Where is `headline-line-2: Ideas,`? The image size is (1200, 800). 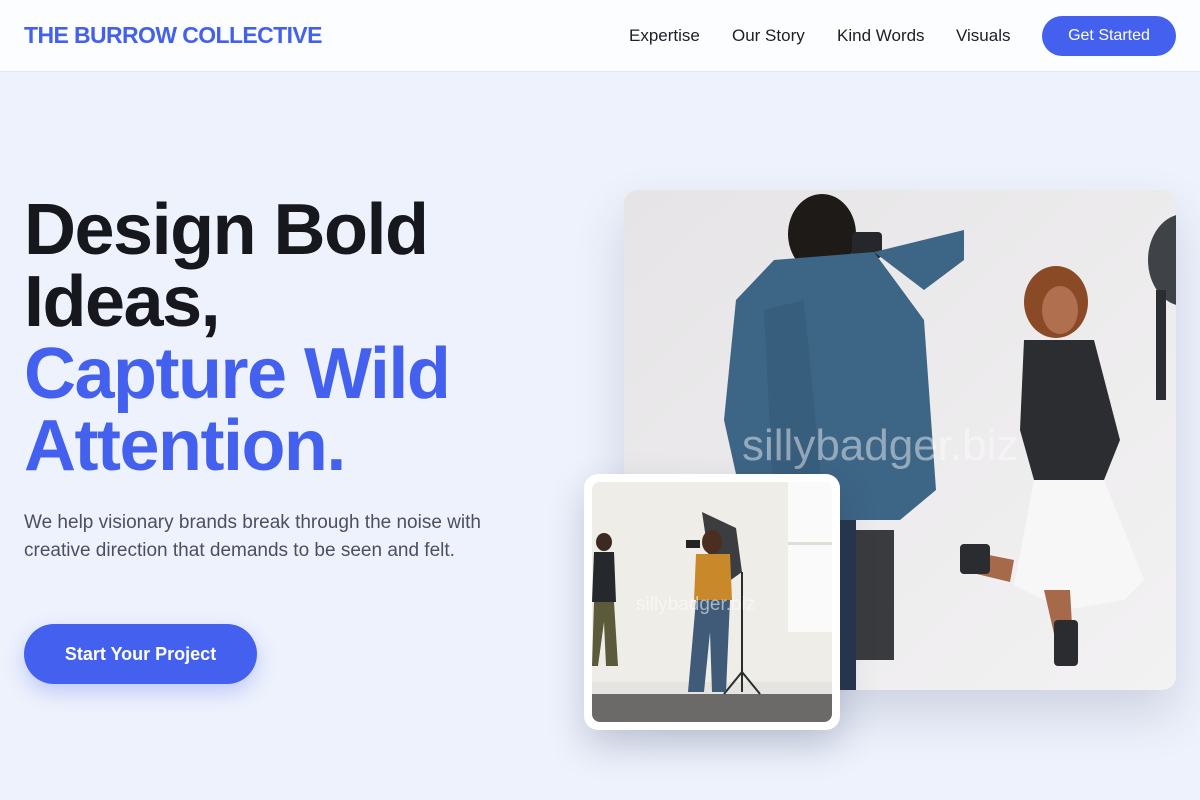 headline-line-2: Ideas, is located at coordinates (122, 302).